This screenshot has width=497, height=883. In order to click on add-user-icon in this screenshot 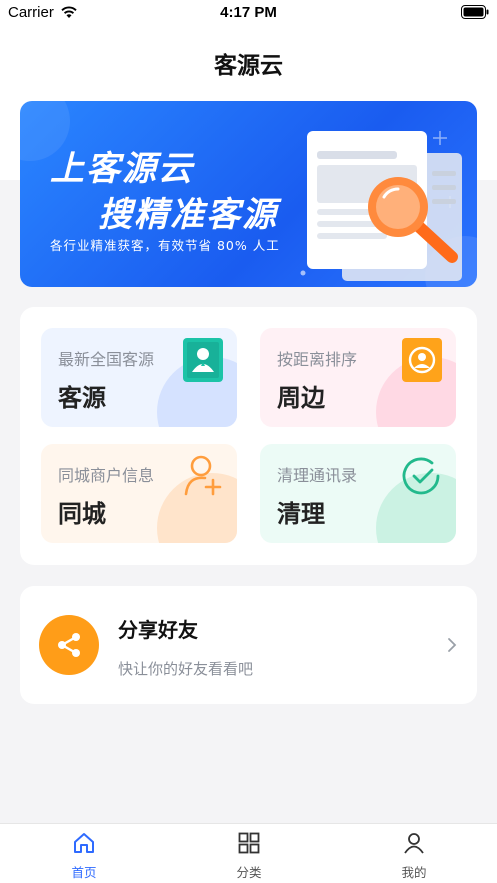, I will do `click(203, 475)`.